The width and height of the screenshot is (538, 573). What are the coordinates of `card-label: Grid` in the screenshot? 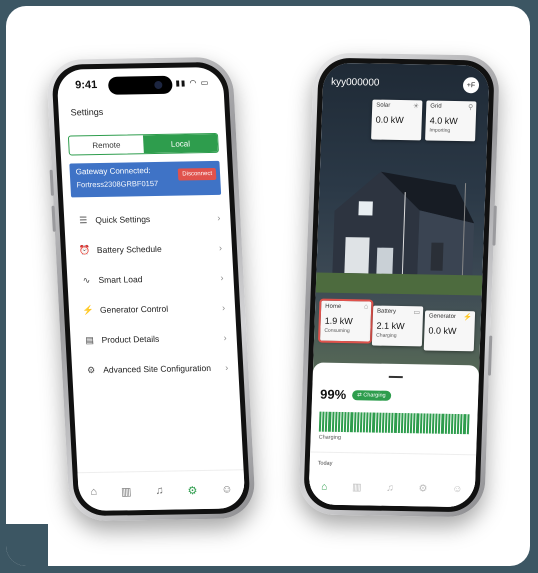 It's located at (436, 106).